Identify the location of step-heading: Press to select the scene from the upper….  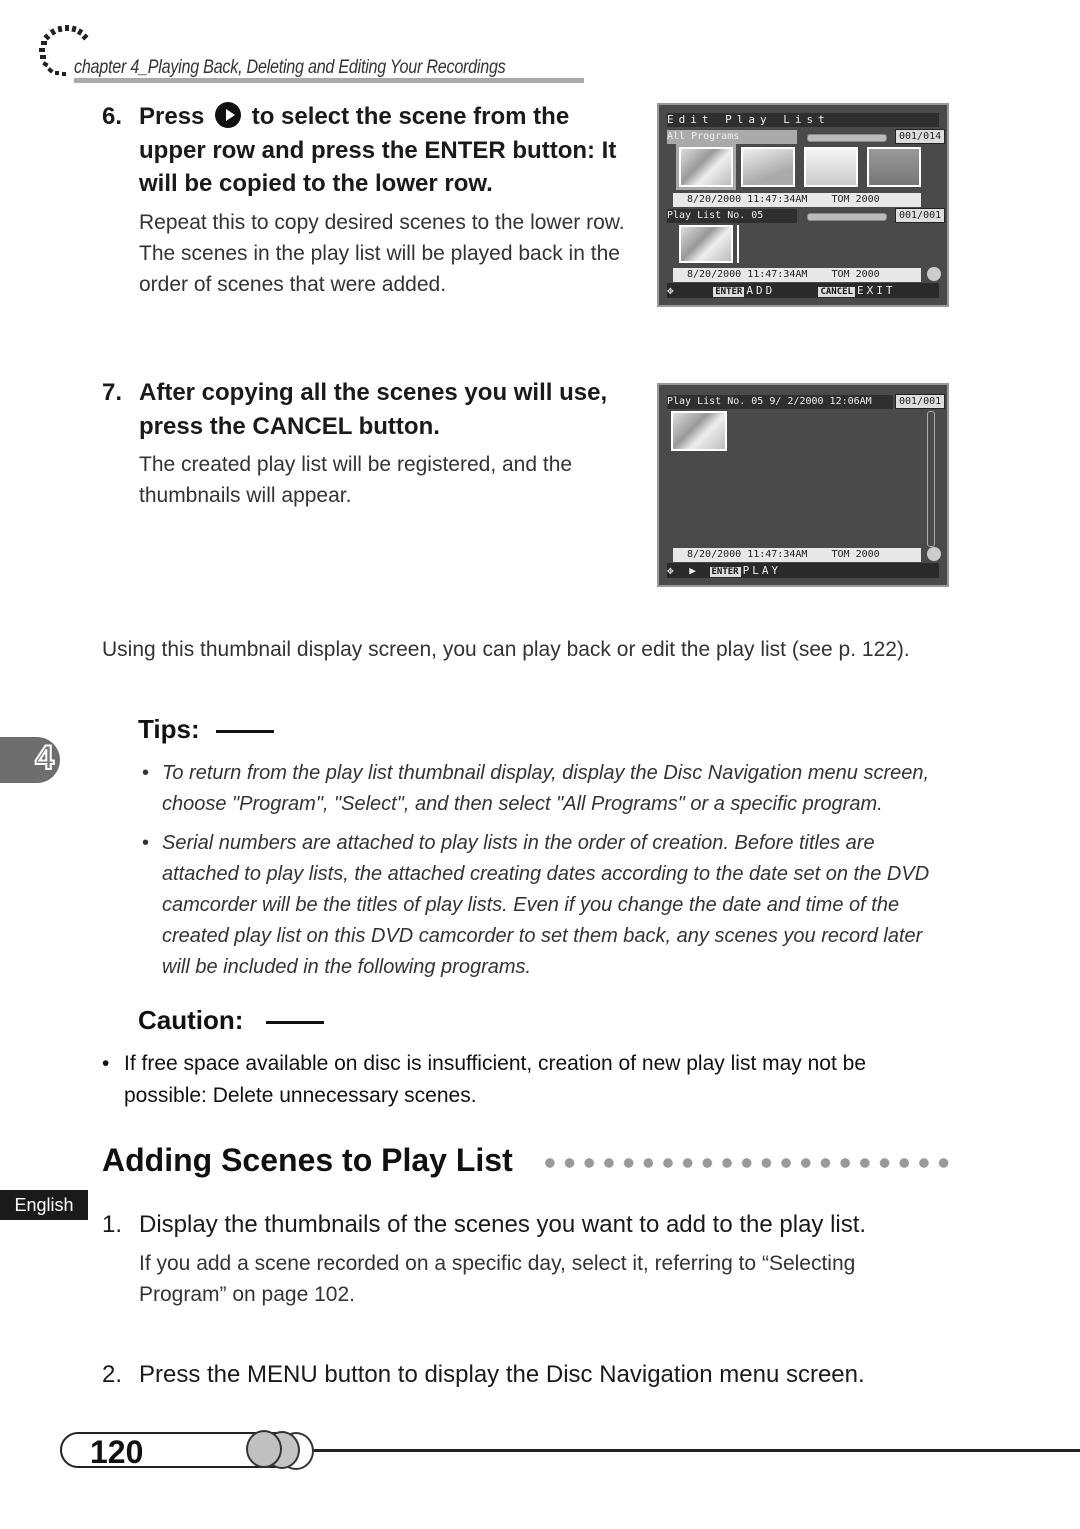
(390, 150).